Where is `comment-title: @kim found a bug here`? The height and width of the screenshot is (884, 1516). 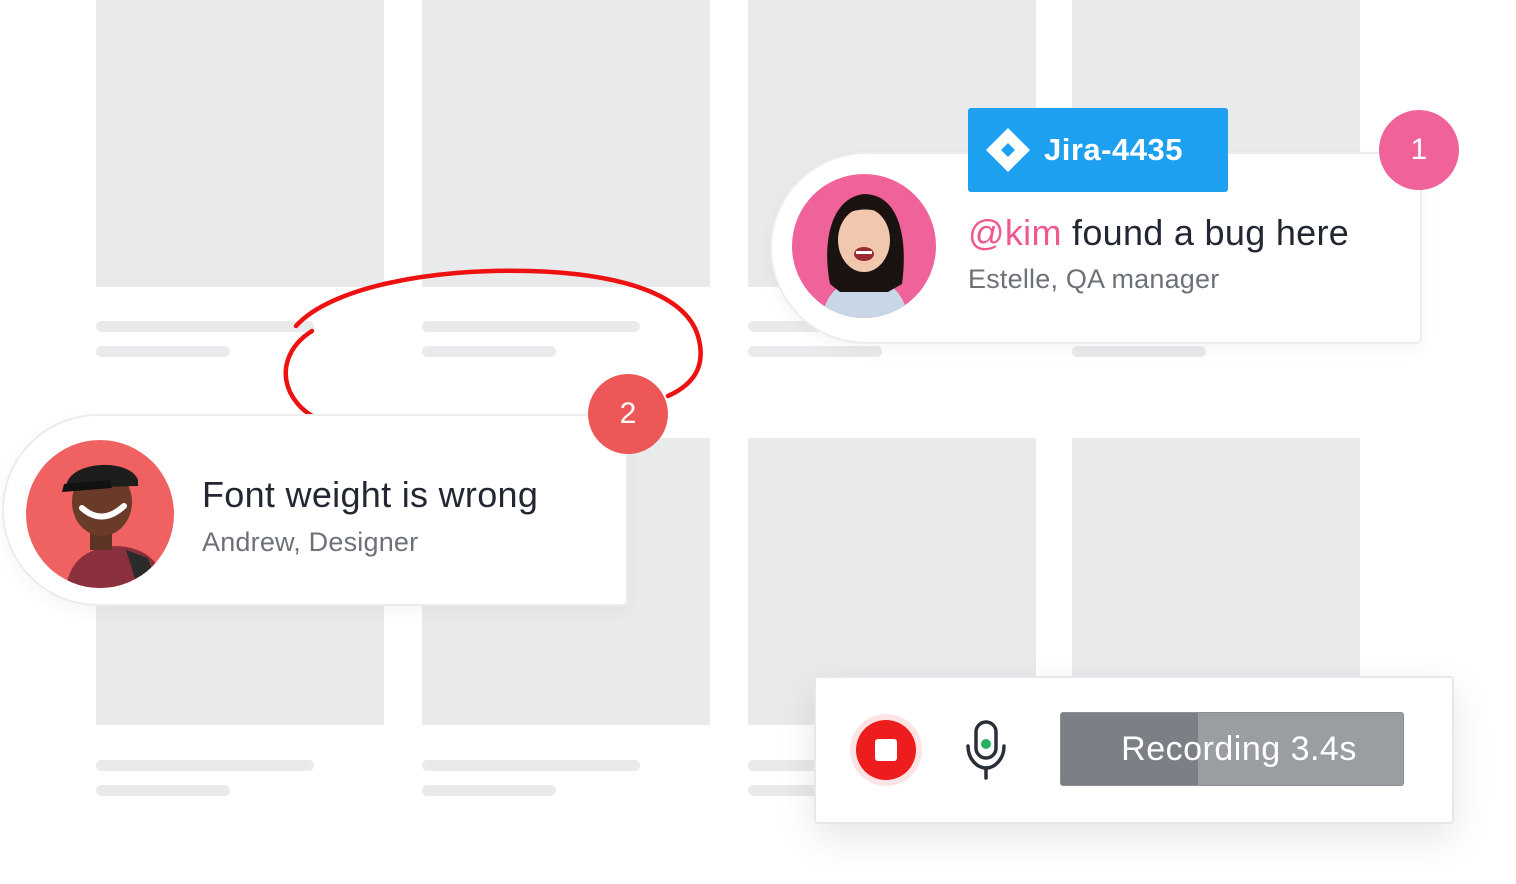
comment-title: @kim found a bug here is located at coordinates (1158, 233).